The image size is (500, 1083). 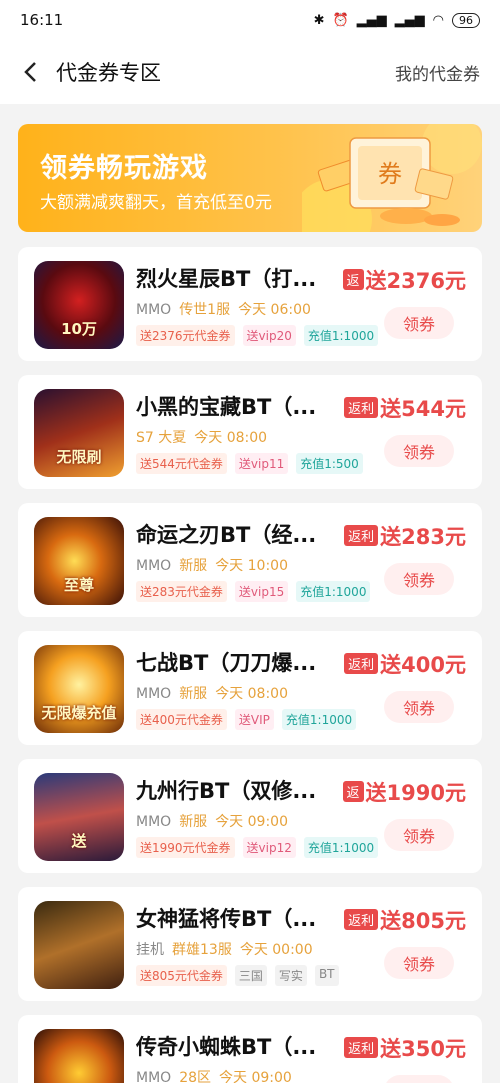 I want to click on game-tag: 送544元代金券, so click(x=181, y=463).